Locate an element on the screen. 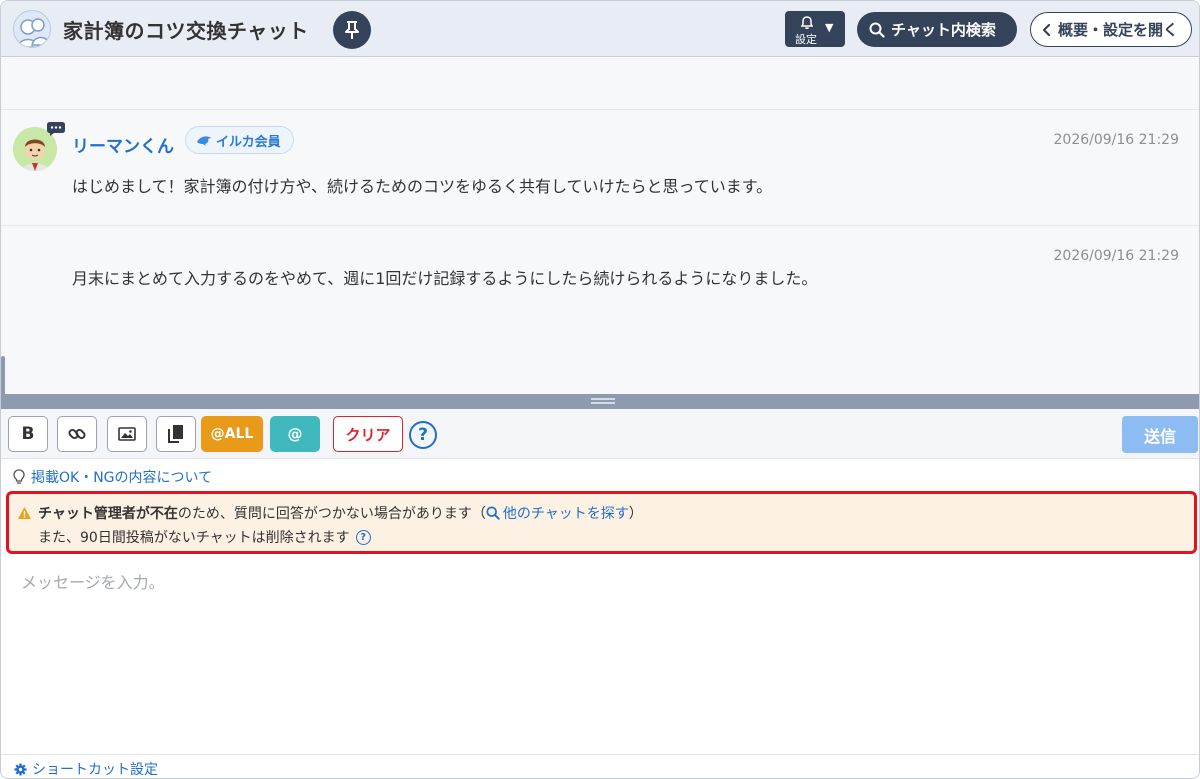 The height and width of the screenshot is (779, 1200). pin-button is located at coordinates (352, 30).